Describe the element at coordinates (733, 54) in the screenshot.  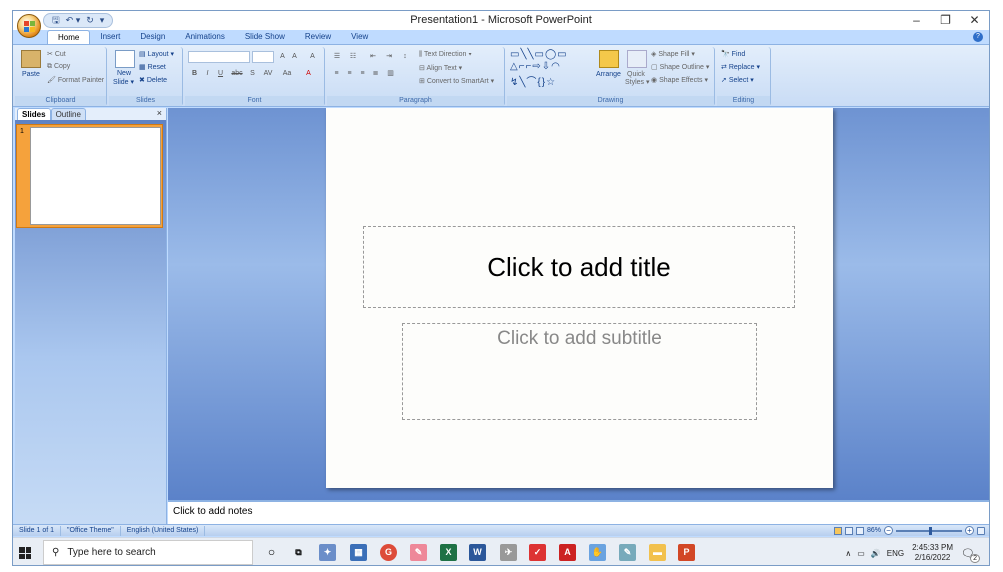
I see `find-button: 🔭 Find` at that location.